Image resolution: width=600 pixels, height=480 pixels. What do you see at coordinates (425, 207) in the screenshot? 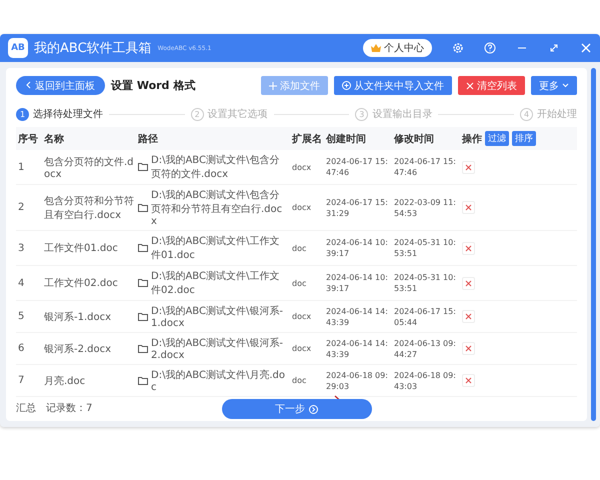
I see `table-cell-text: 2022-03-09 11:54:53` at bounding box center [425, 207].